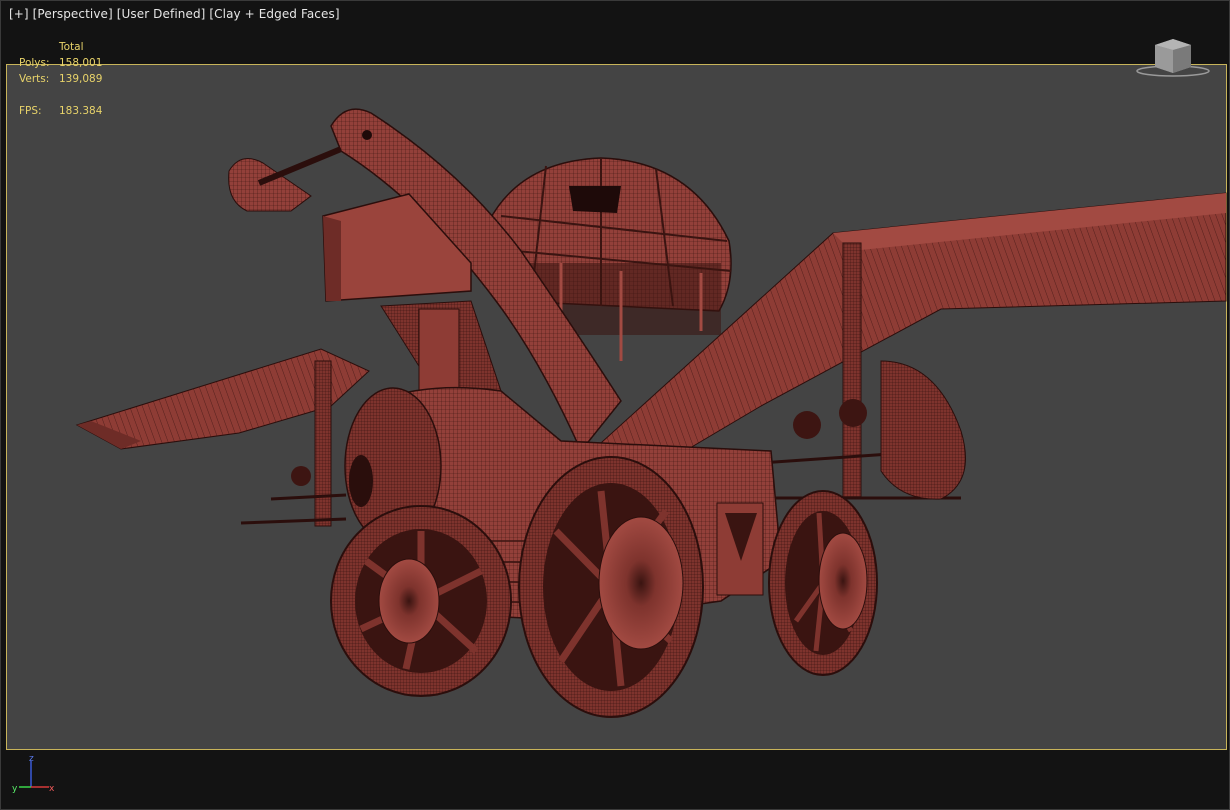 Image resolution: width=1230 pixels, height=810 pixels. I want to click on verts-label: Verts:, so click(34, 79).